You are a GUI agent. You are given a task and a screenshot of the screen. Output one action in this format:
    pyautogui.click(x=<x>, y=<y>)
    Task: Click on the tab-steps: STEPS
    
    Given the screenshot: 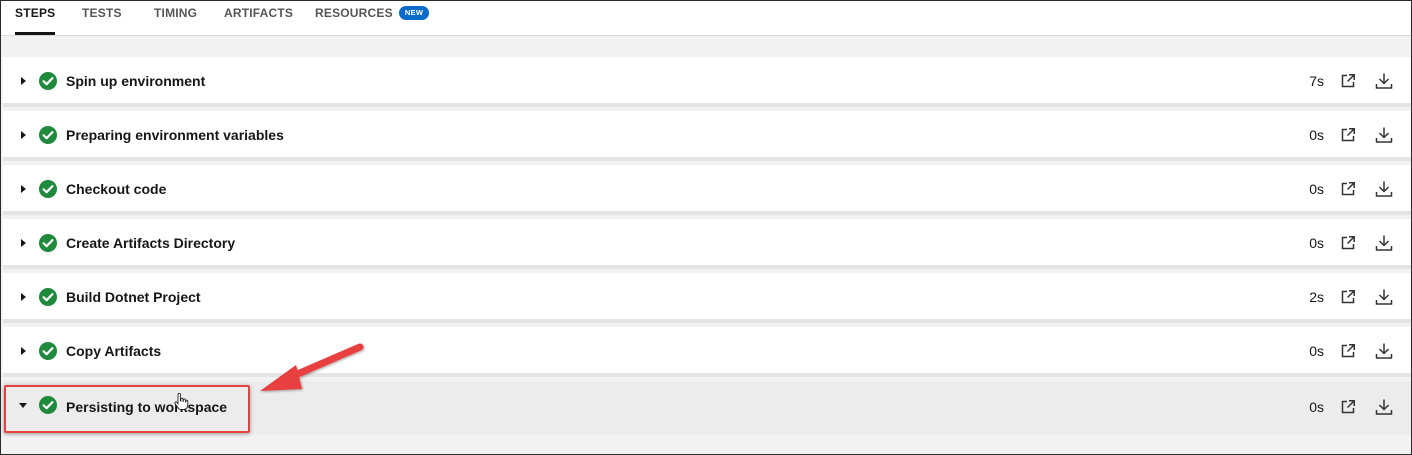 What is the action you would take?
    pyautogui.click(x=35, y=18)
    